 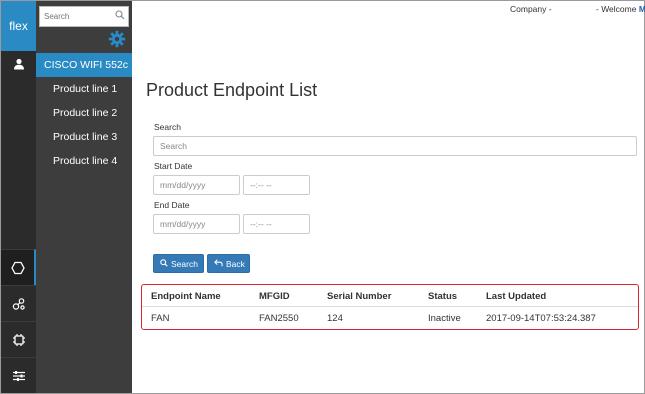 I want to click on end-date-input: mm/dd/yyyy, so click(x=196, y=224).